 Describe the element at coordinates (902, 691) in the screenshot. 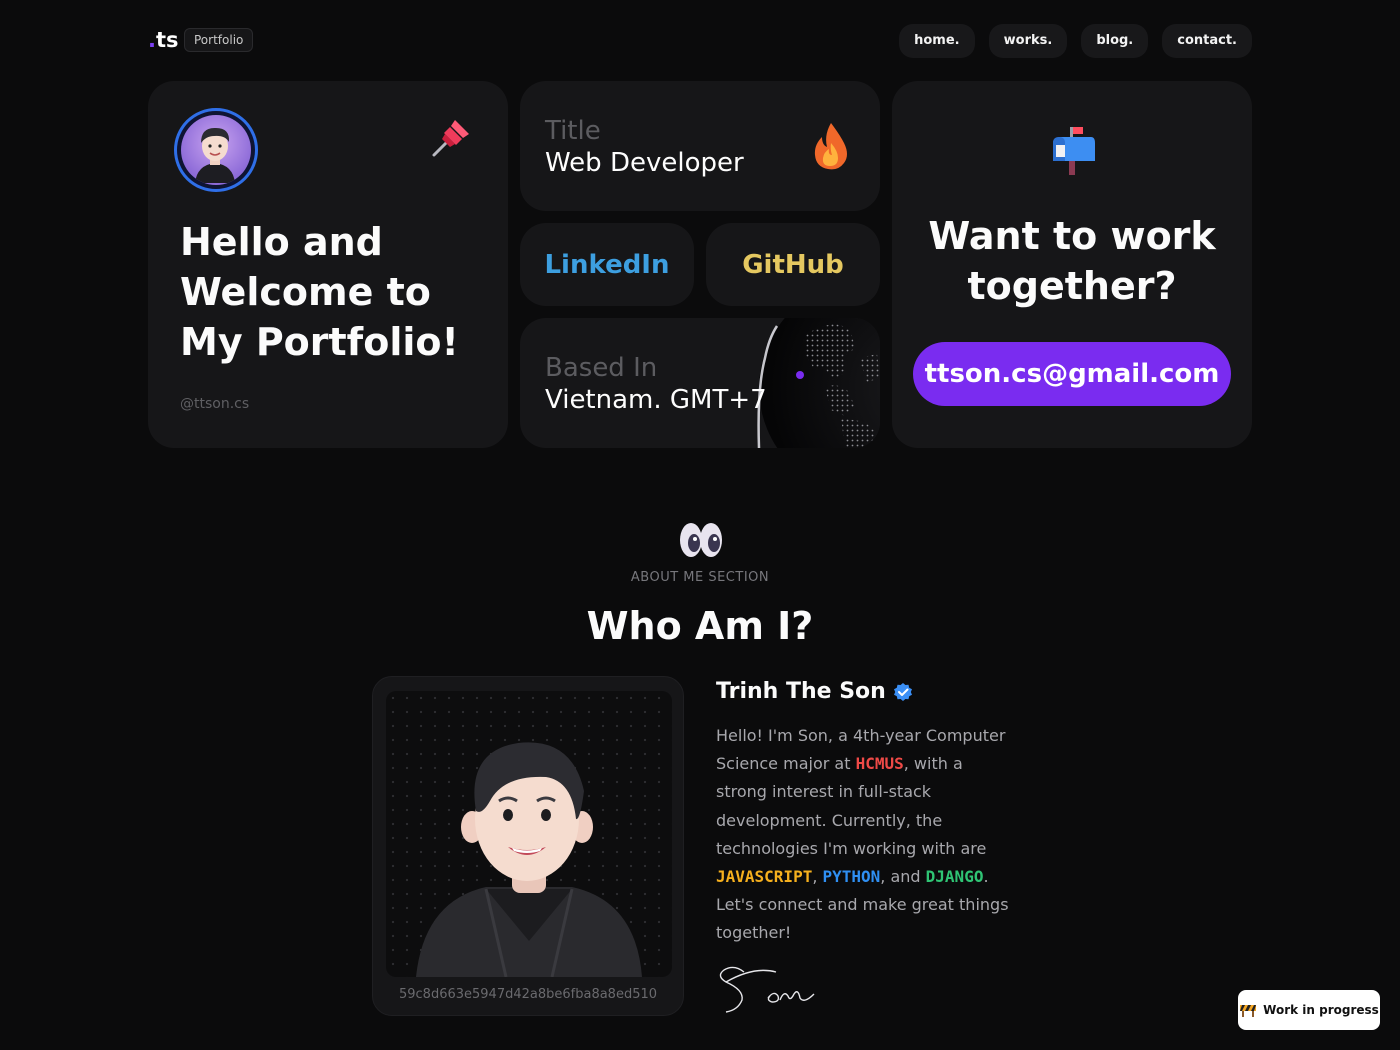

I see `verified-badge-icon` at that location.